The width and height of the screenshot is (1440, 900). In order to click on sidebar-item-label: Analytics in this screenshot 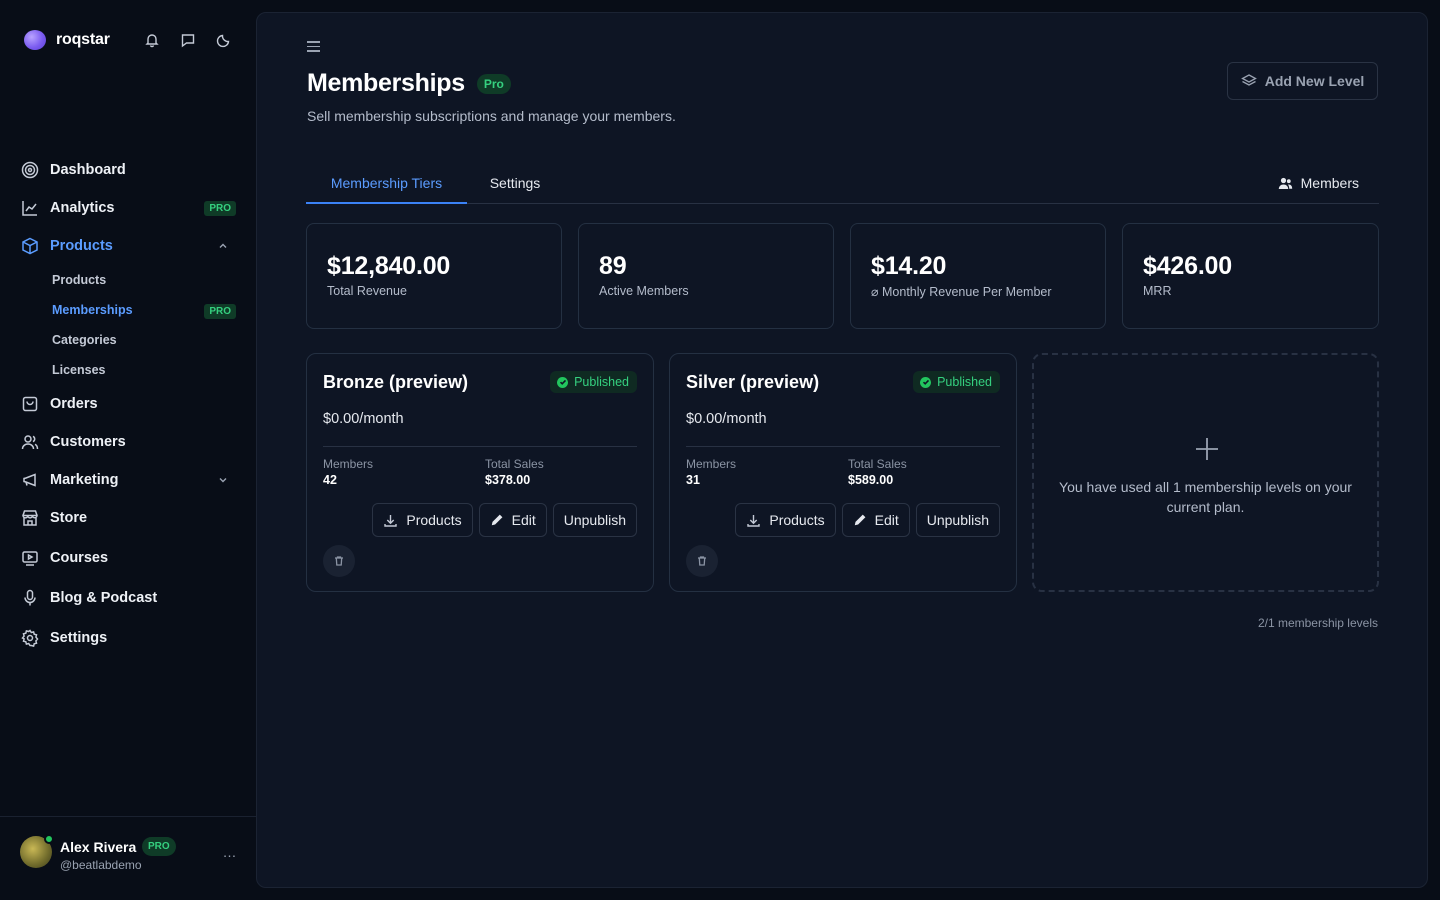, I will do `click(82, 208)`.